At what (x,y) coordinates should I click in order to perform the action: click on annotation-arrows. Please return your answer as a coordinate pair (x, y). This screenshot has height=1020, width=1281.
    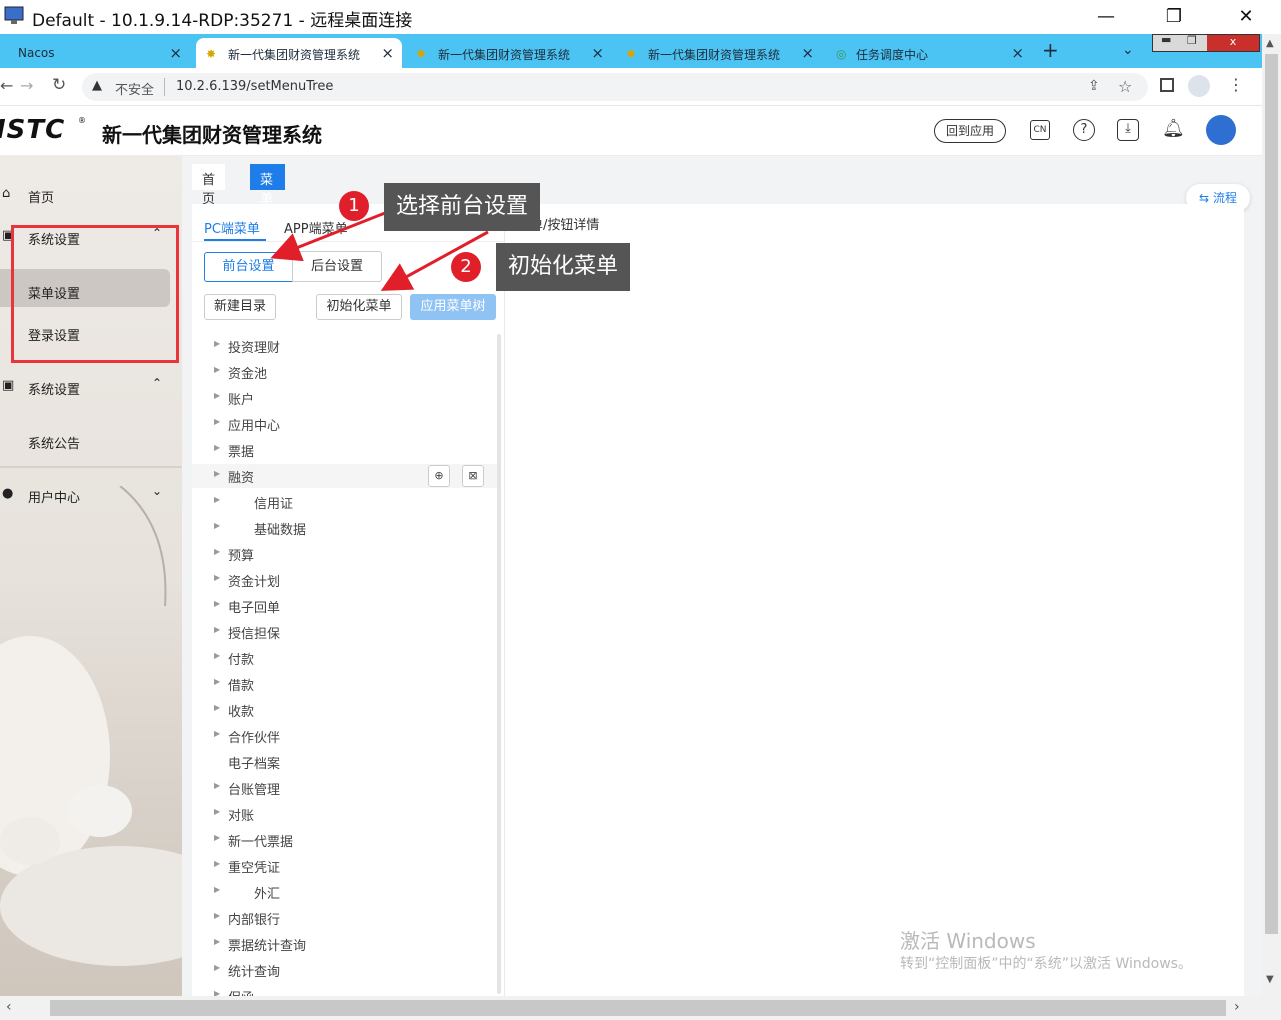
    Looking at the image, I should click on (379, 251).